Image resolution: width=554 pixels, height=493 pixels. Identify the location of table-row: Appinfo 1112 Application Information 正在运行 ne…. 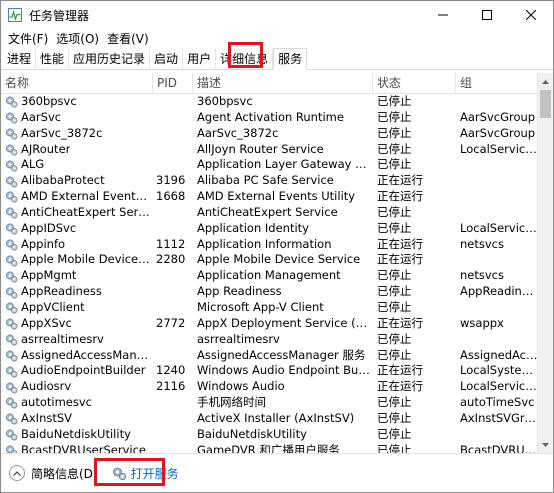
(277, 245).